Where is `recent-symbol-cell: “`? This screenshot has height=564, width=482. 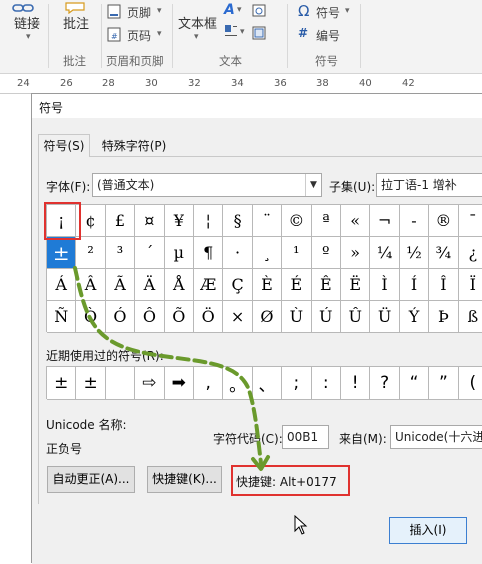
recent-symbol-cell: “ is located at coordinates (414, 383).